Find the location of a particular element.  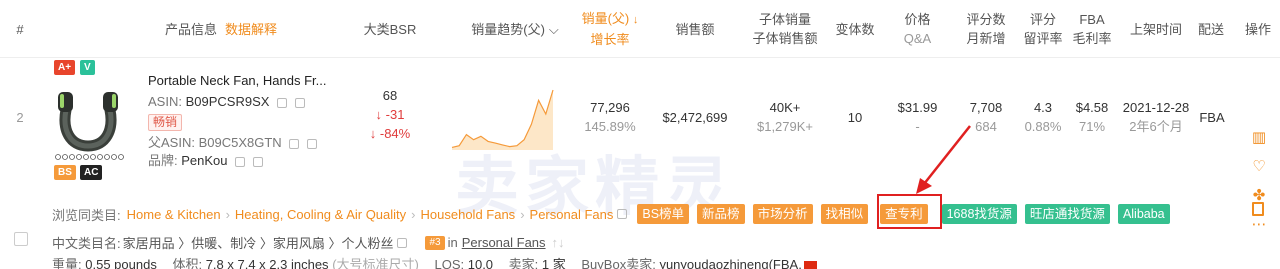

child-sales-value: 40K+ is located at coordinates (785, 107).